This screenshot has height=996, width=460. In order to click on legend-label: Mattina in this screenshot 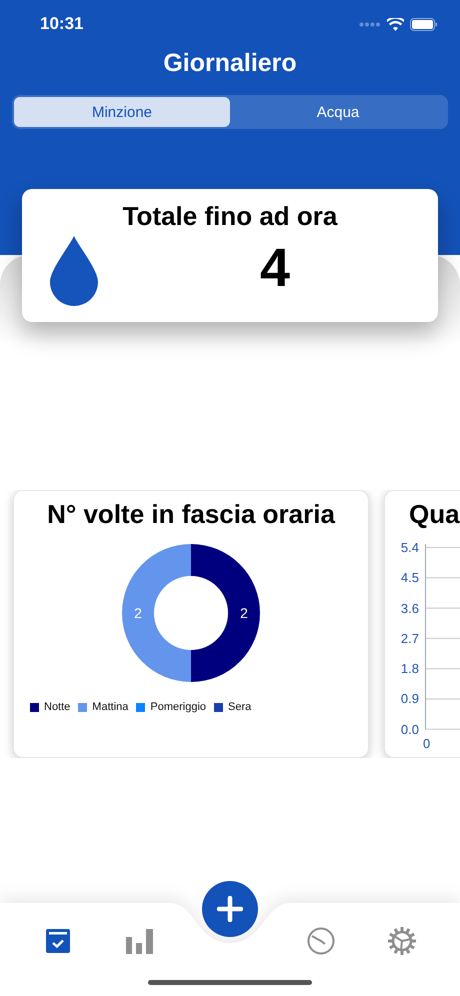, I will do `click(110, 707)`.